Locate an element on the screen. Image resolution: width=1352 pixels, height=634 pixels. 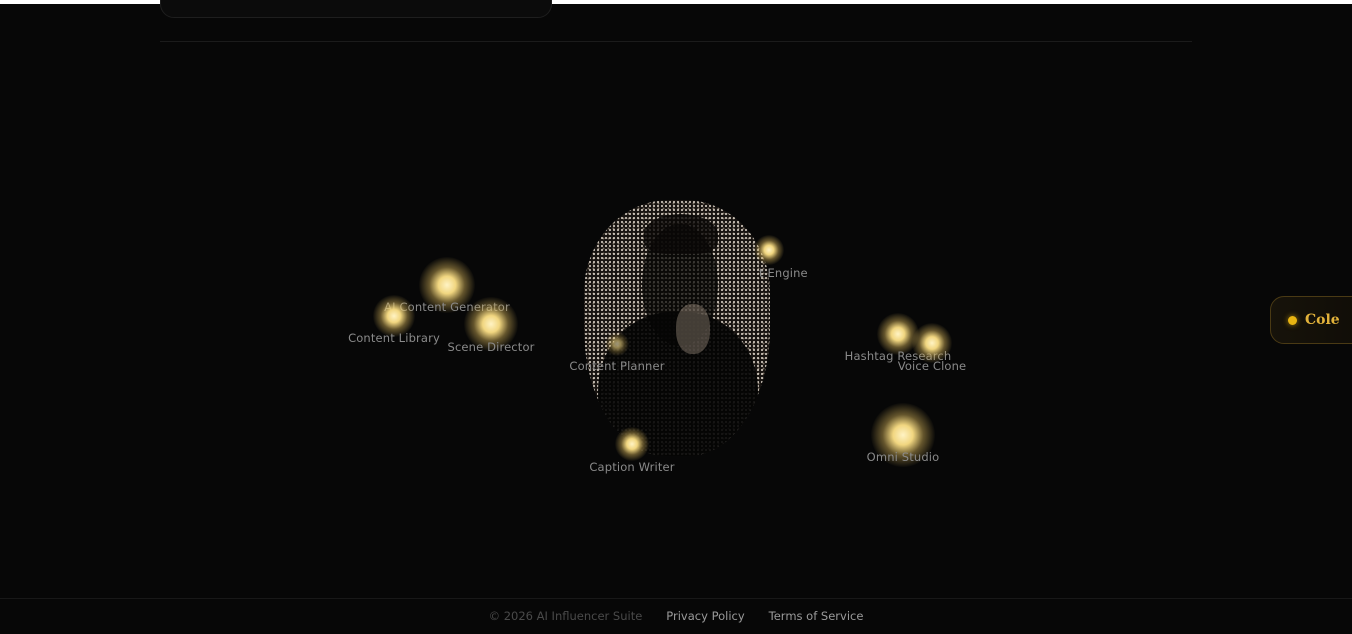
node-label: Omni Studio is located at coordinates (903, 457).